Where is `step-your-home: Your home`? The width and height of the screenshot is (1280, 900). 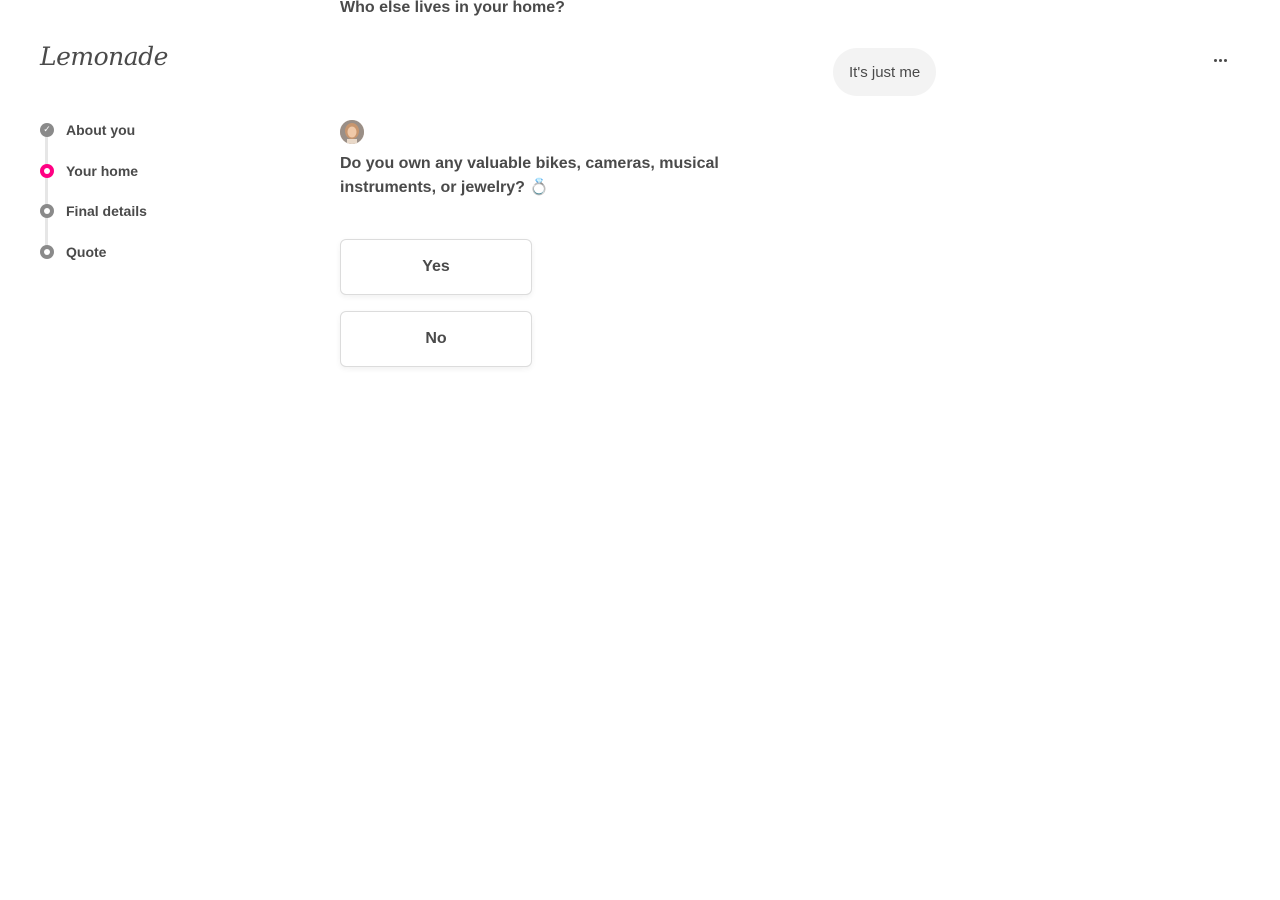 step-your-home: Your home is located at coordinates (140, 171).